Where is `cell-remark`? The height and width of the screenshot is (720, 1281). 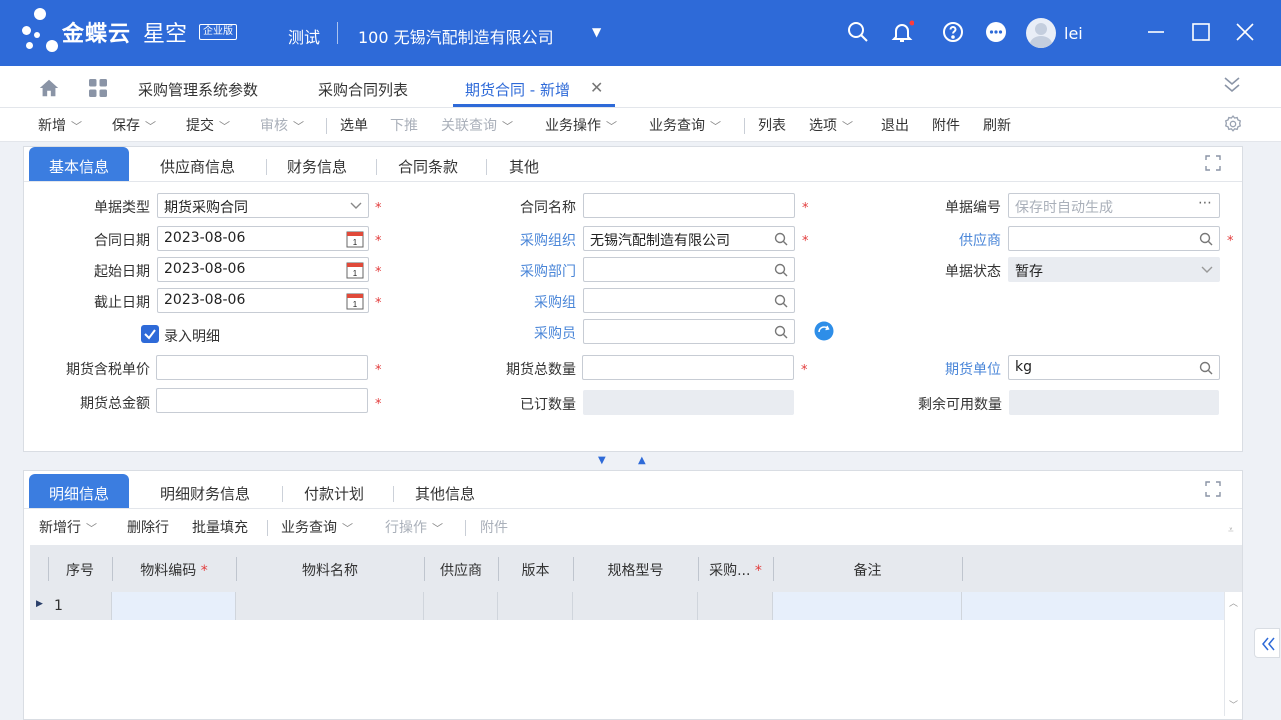
cell-remark is located at coordinates (867, 606).